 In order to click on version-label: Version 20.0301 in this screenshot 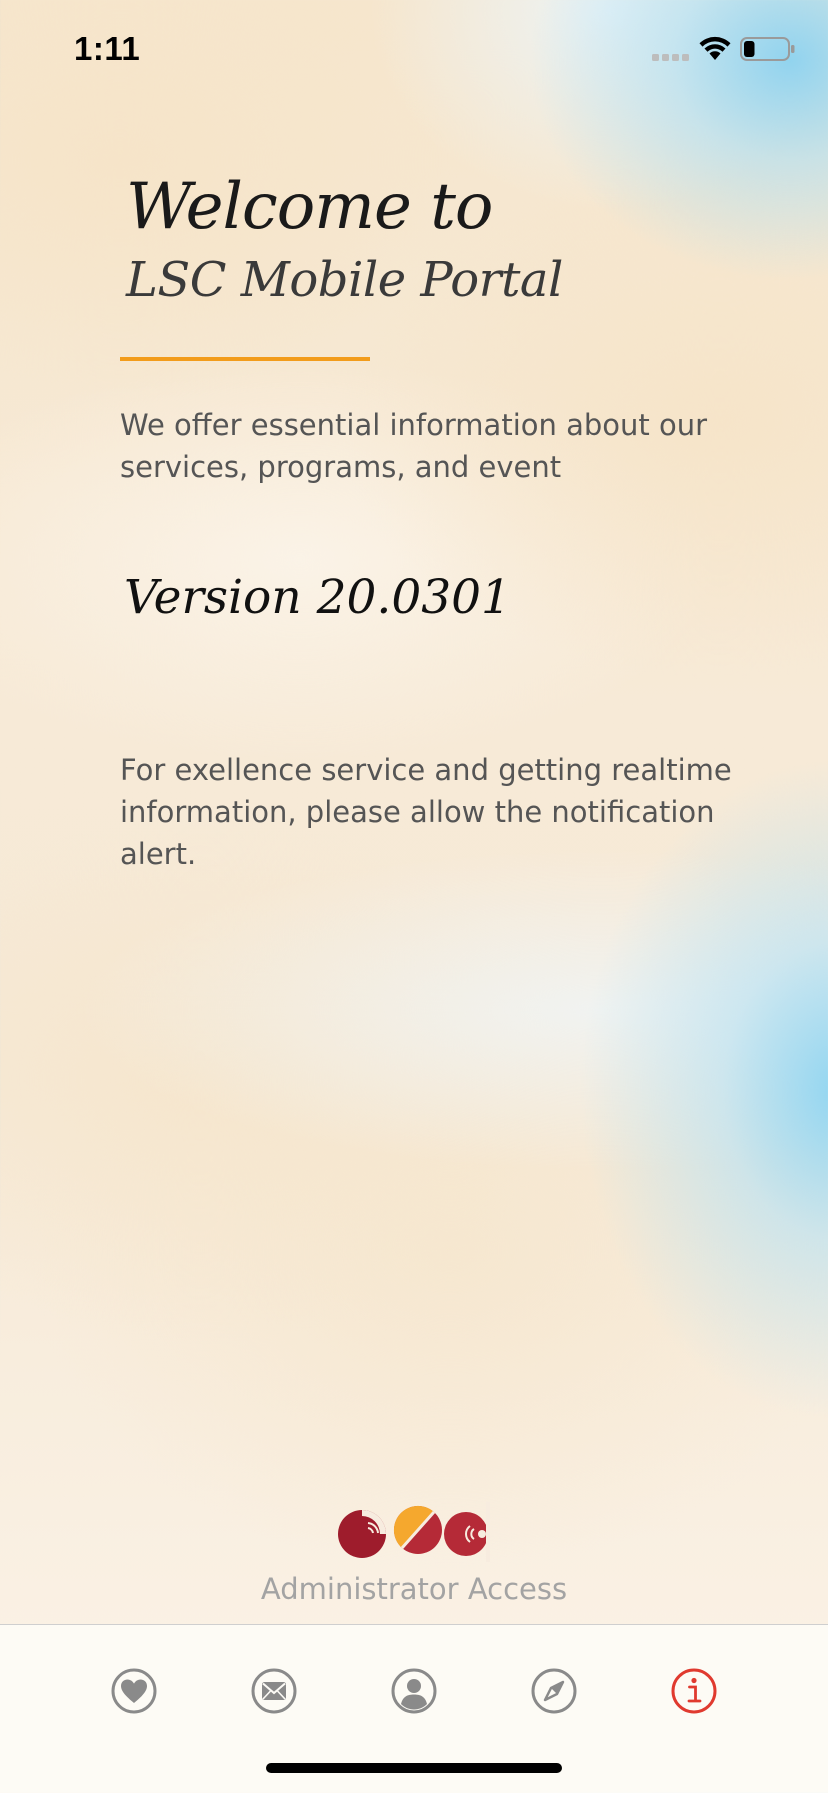, I will do `click(317, 597)`.